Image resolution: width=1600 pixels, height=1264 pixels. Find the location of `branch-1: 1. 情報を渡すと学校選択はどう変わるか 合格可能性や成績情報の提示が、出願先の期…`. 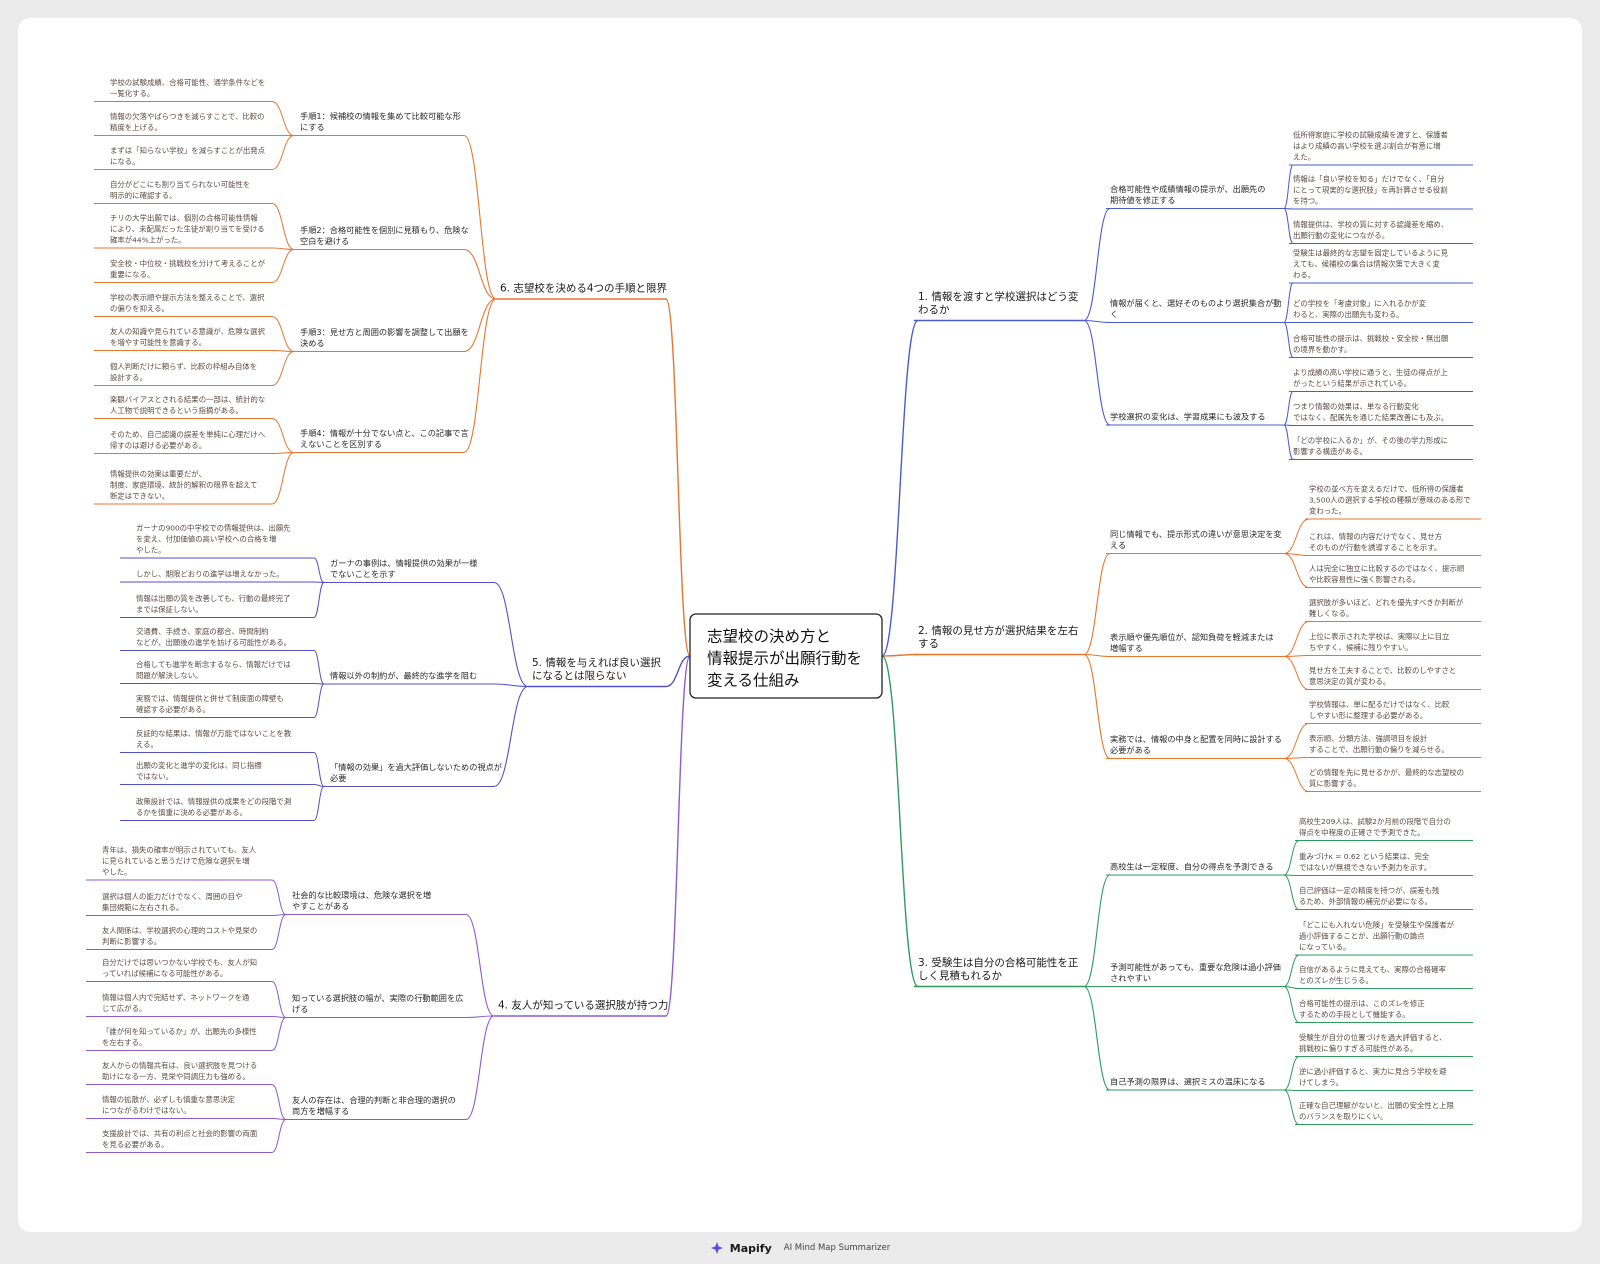

branch-1: 1. 情報を渡すと学校選択はどう変わるか 合格可能性や成績情報の提示が、出願先の期… is located at coordinates (1183, 293).